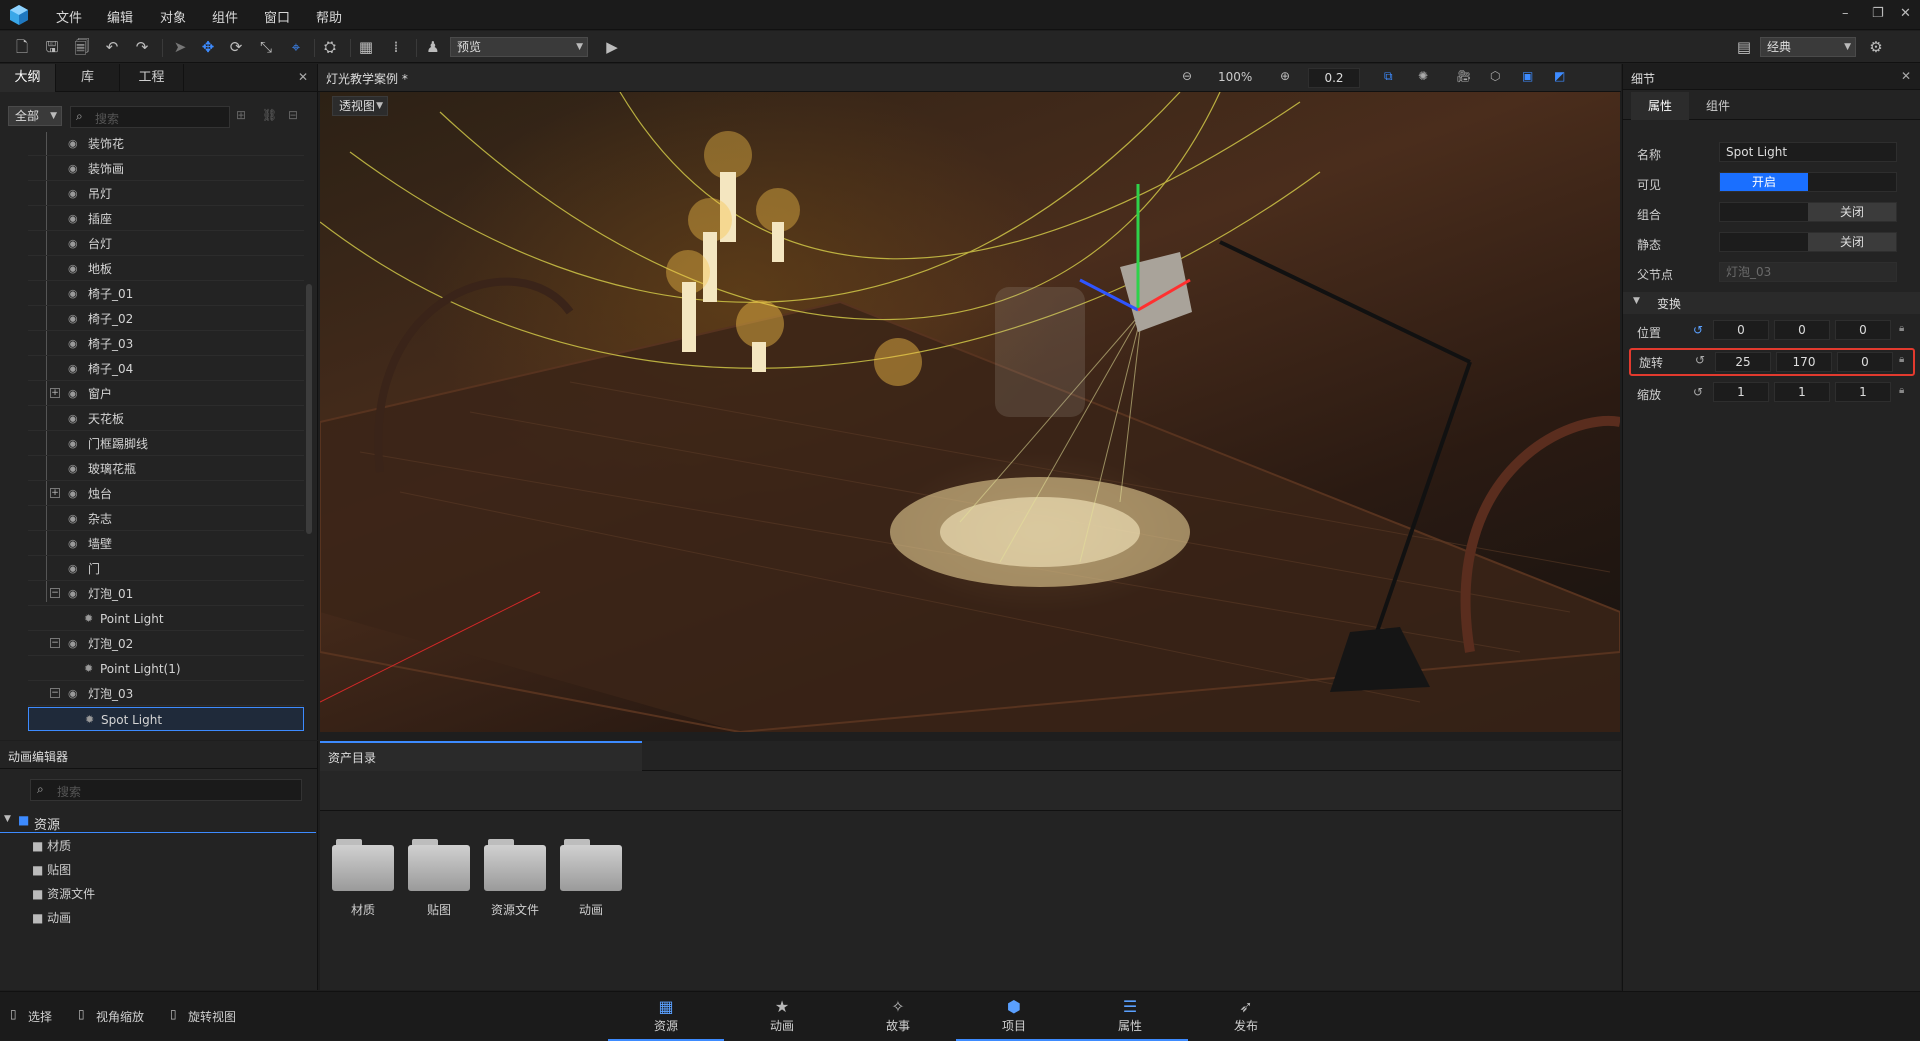  What do you see at coordinates (1246, 1016) in the screenshot?
I see `bottom-tab-publish: ➶ 发布` at bounding box center [1246, 1016].